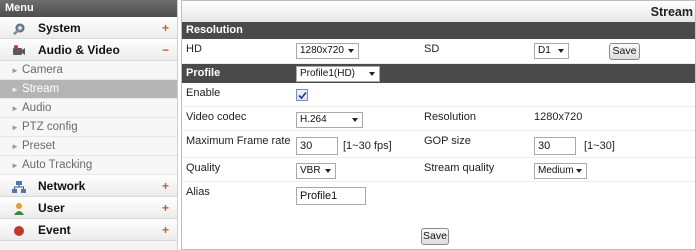 This screenshot has width=696, height=250. I want to click on event-icon, so click(19, 230).